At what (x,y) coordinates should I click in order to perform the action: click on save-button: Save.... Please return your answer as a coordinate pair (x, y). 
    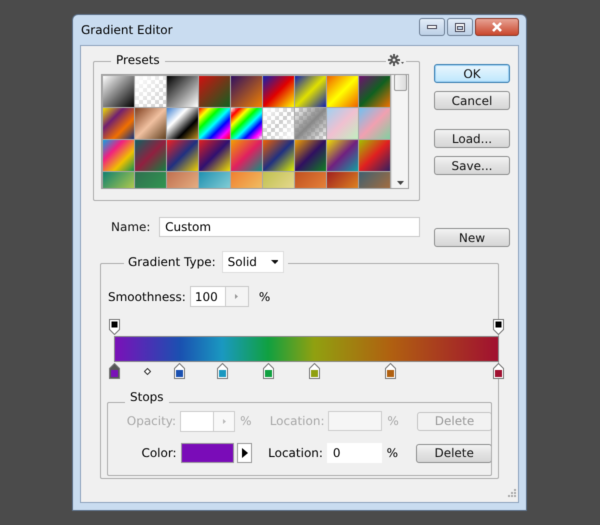
    Looking at the image, I should click on (472, 165).